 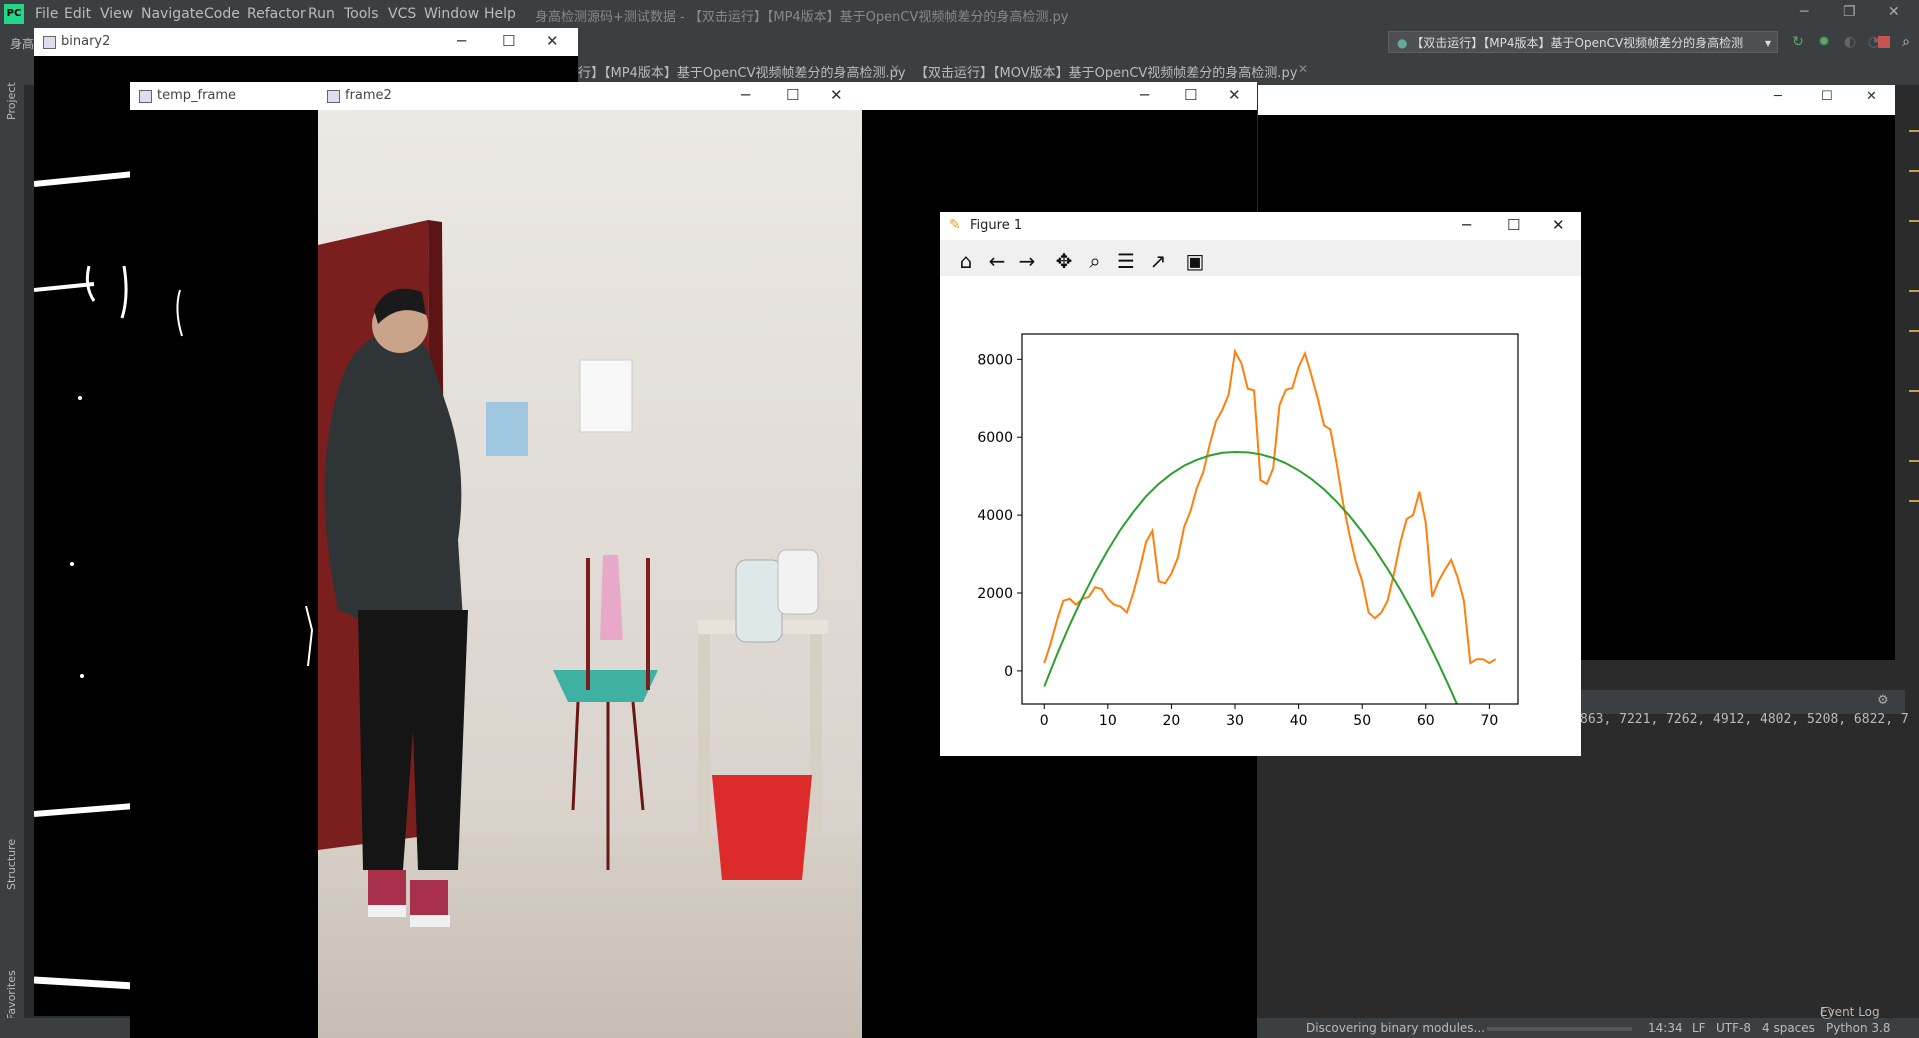 I want to click on figure-title: Figure 1, so click(x=996, y=225).